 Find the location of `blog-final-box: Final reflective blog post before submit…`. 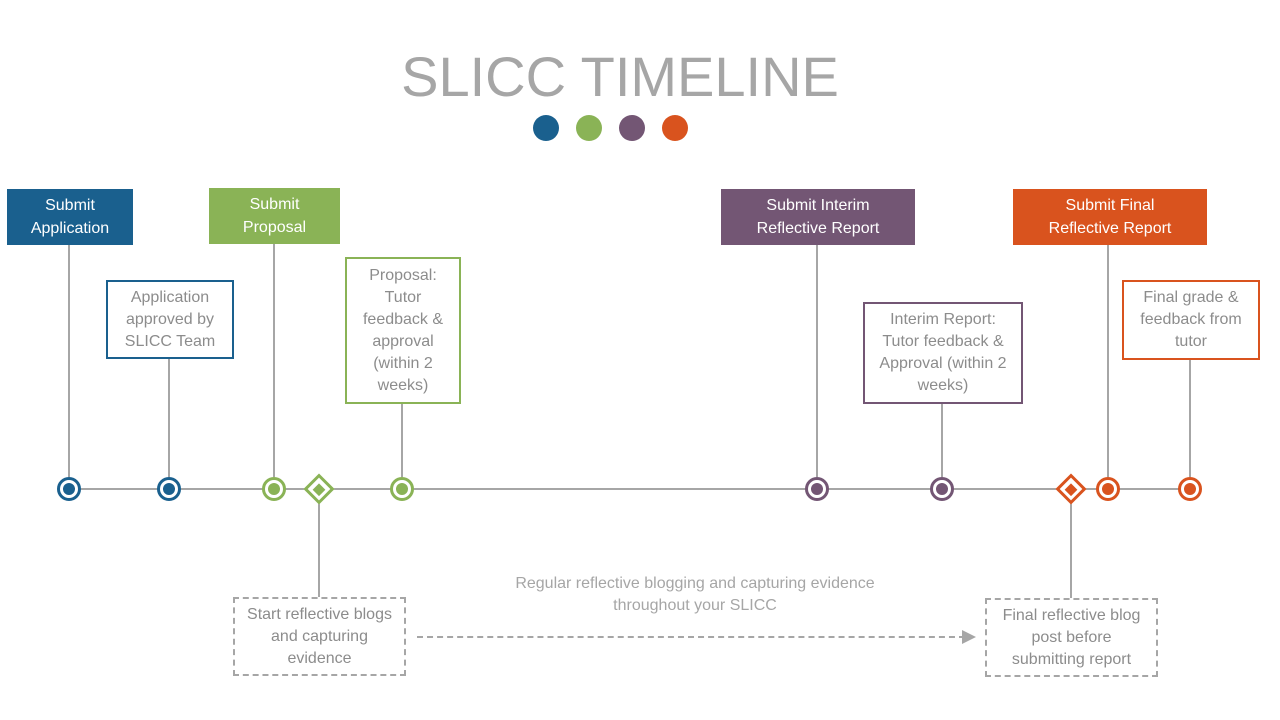

blog-final-box: Final reflective blog post before submit… is located at coordinates (1071, 637).